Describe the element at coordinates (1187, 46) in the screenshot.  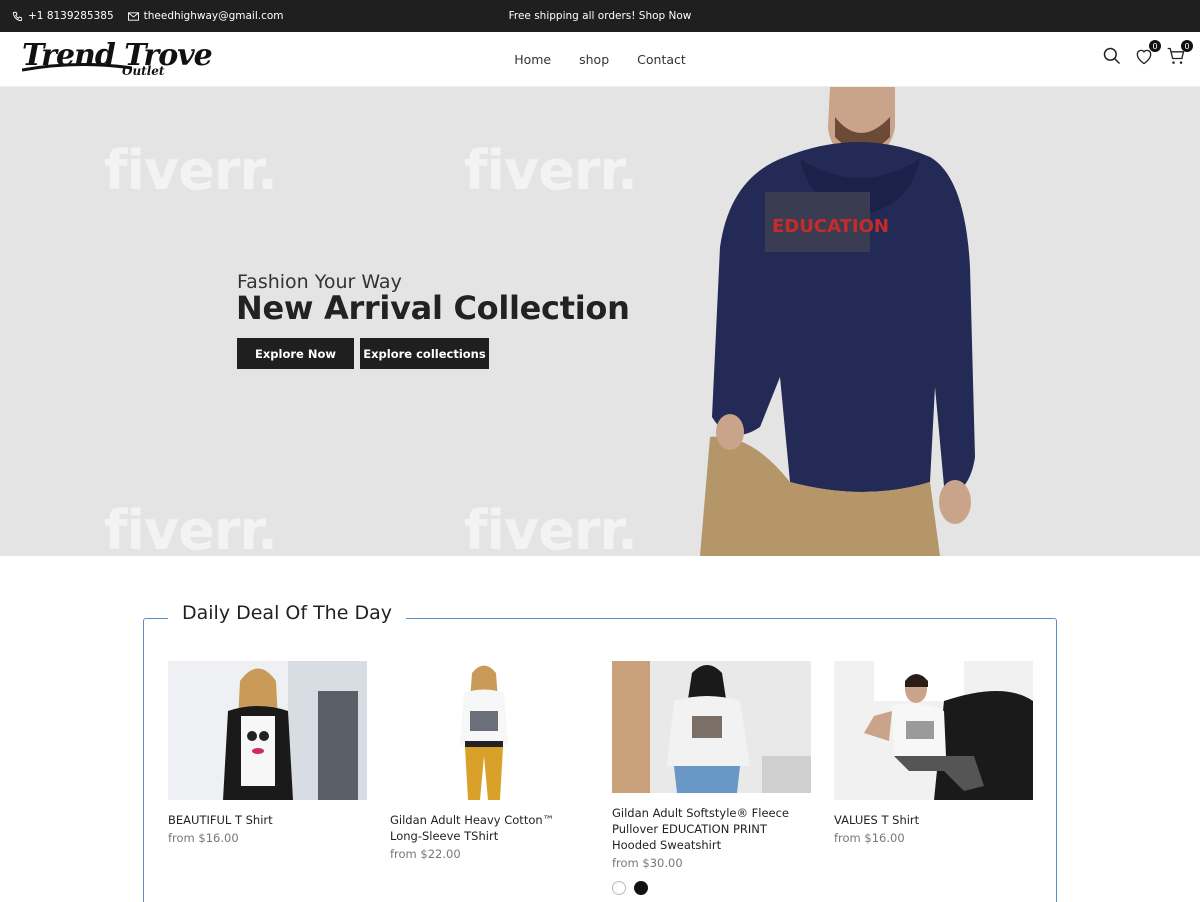
I see `cart-count-badge: 0` at that location.